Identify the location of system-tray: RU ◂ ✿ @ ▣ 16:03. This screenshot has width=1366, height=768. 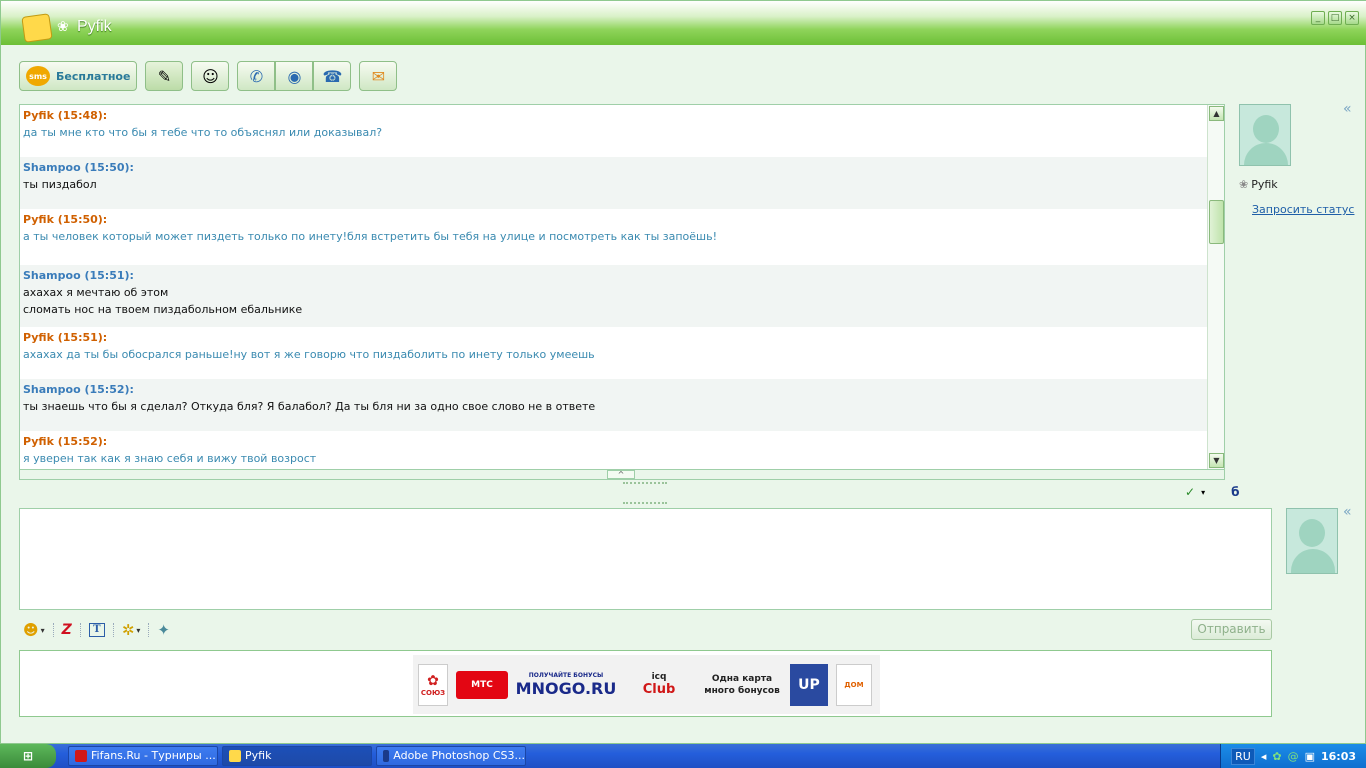
(1293, 756).